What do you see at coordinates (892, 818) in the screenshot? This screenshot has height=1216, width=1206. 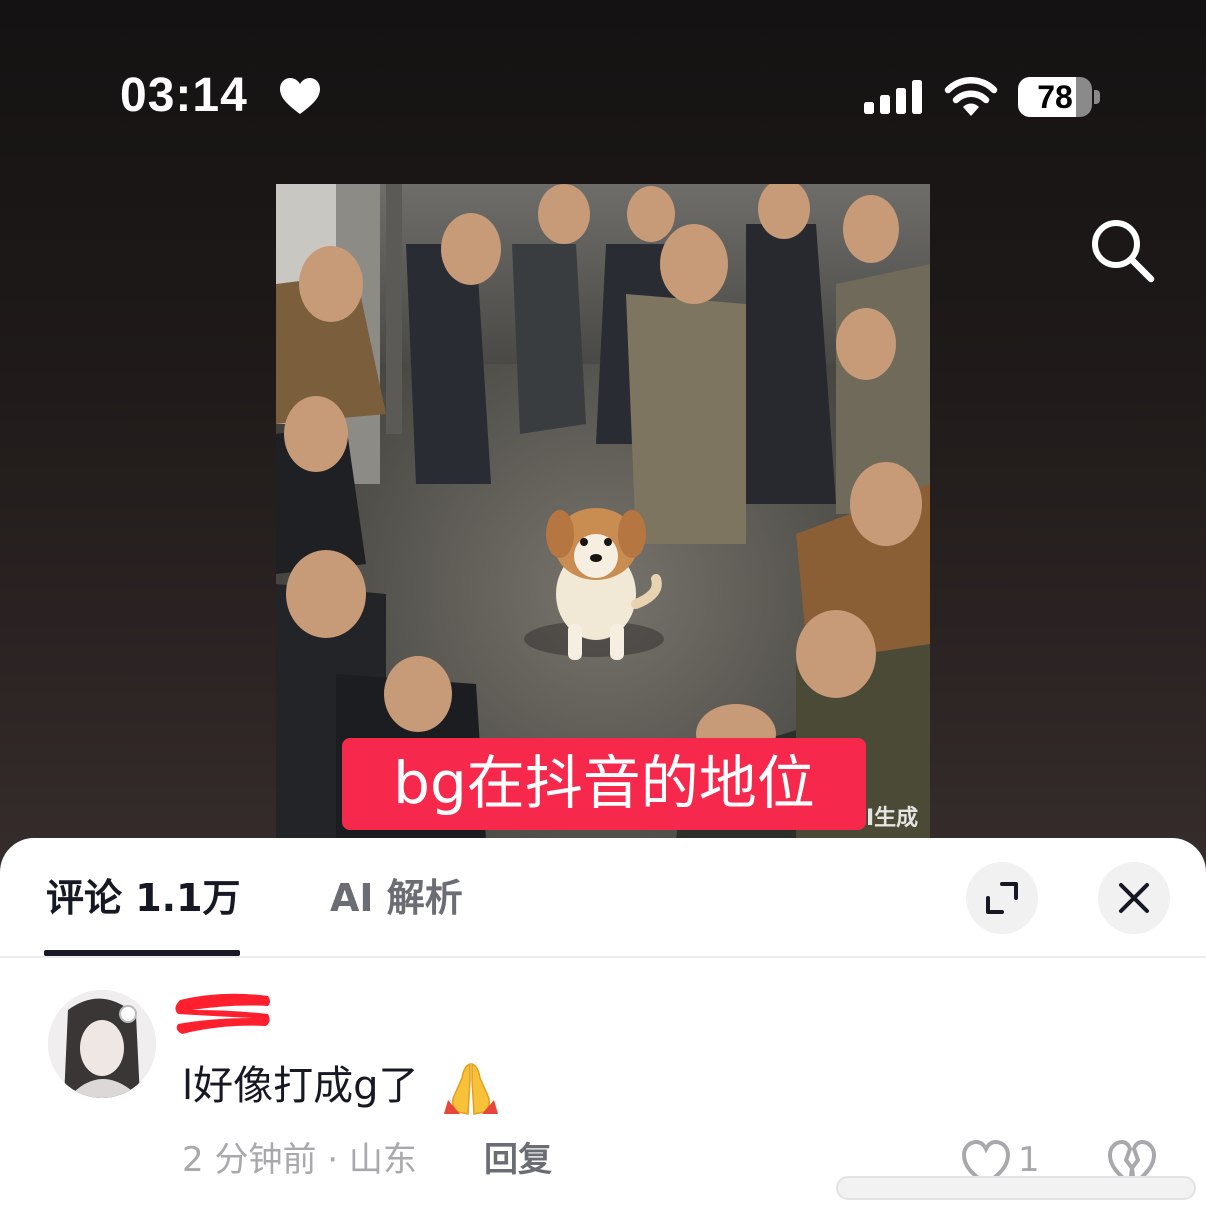 I see `ai-generated-watermark: I生成` at bounding box center [892, 818].